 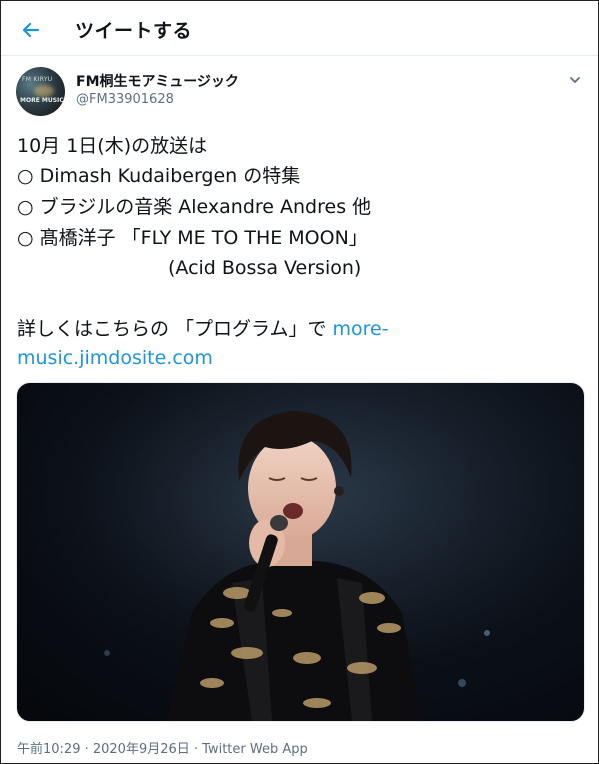 What do you see at coordinates (42, 100) in the screenshot?
I see `avatar-logo-text-bottom: MORE MUSIC` at bounding box center [42, 100].